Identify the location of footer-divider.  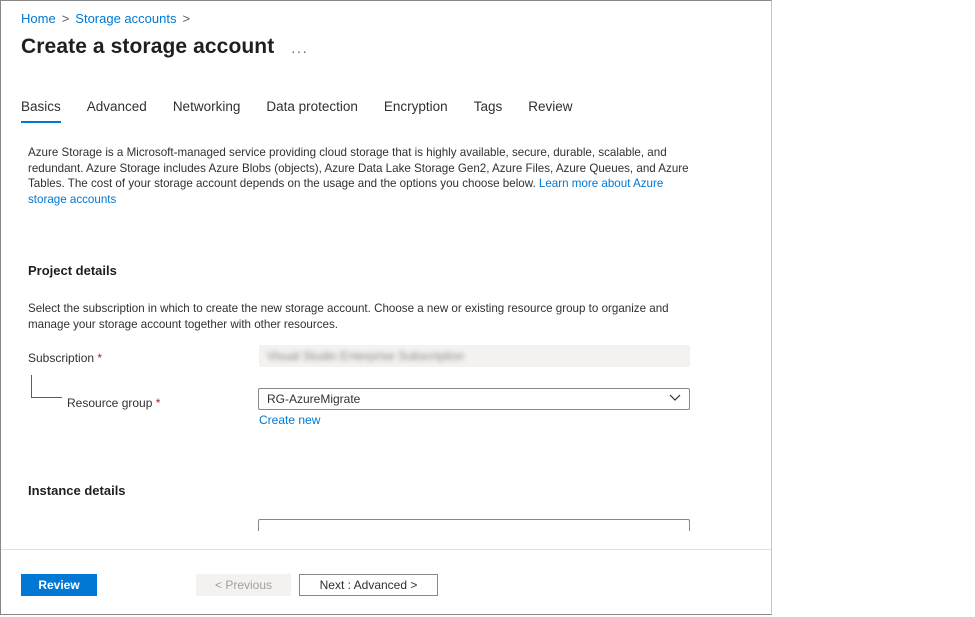
(386, 549).